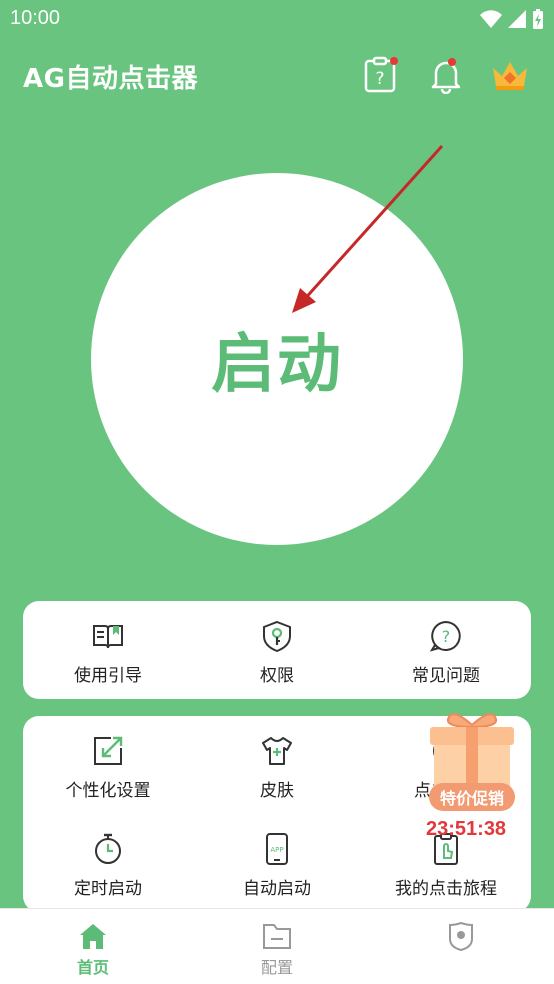  I want to click on usage-guide-label: 使用引导, so click(108, 676).